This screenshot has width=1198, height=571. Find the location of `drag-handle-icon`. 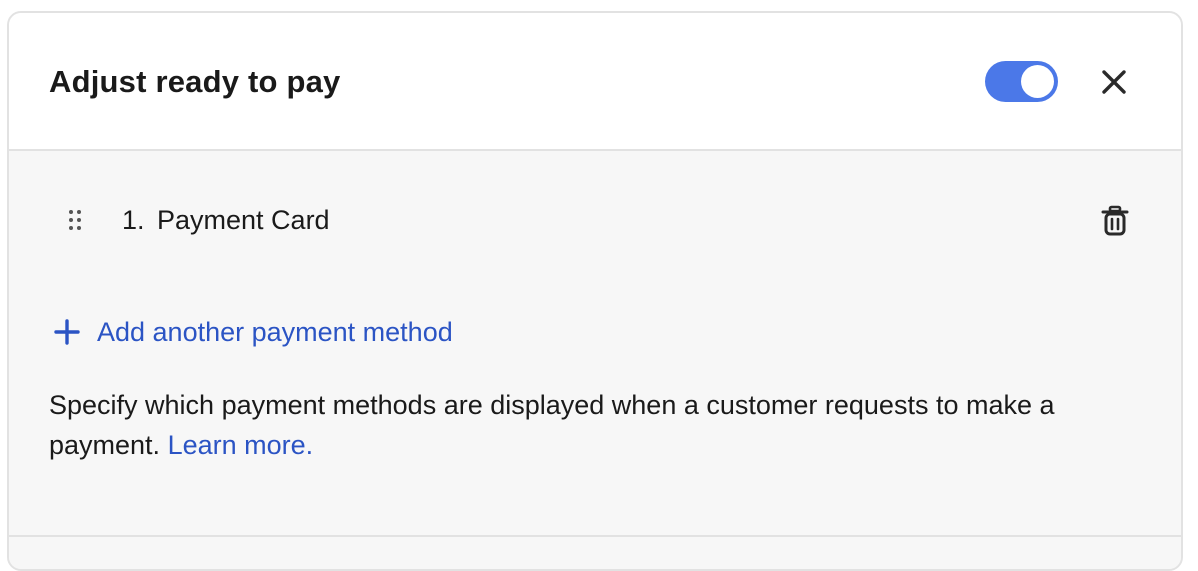

drag-handle-icon is located at coordinates (75, 220).